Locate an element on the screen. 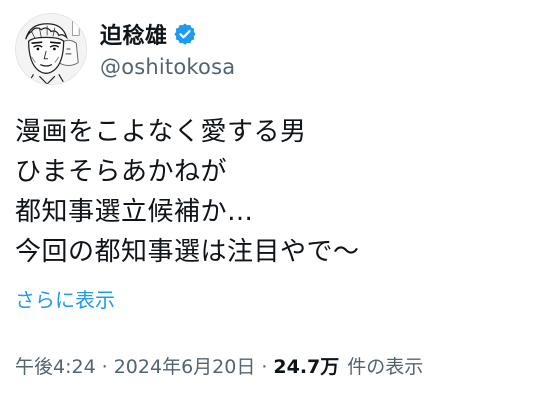 This screenshot has height=407, width=549. author-names: 迫稔雄 @oshitokosa is located at coordinates (167, 49).